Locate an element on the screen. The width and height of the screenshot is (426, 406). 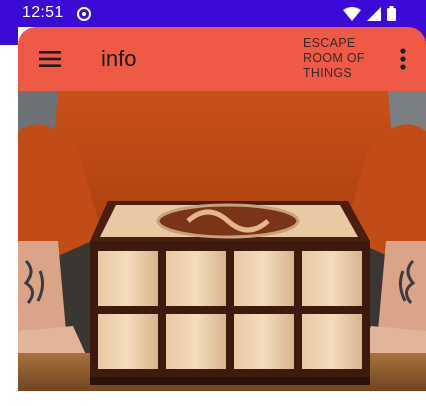
battery-icon is located at coordinates (391, 13).